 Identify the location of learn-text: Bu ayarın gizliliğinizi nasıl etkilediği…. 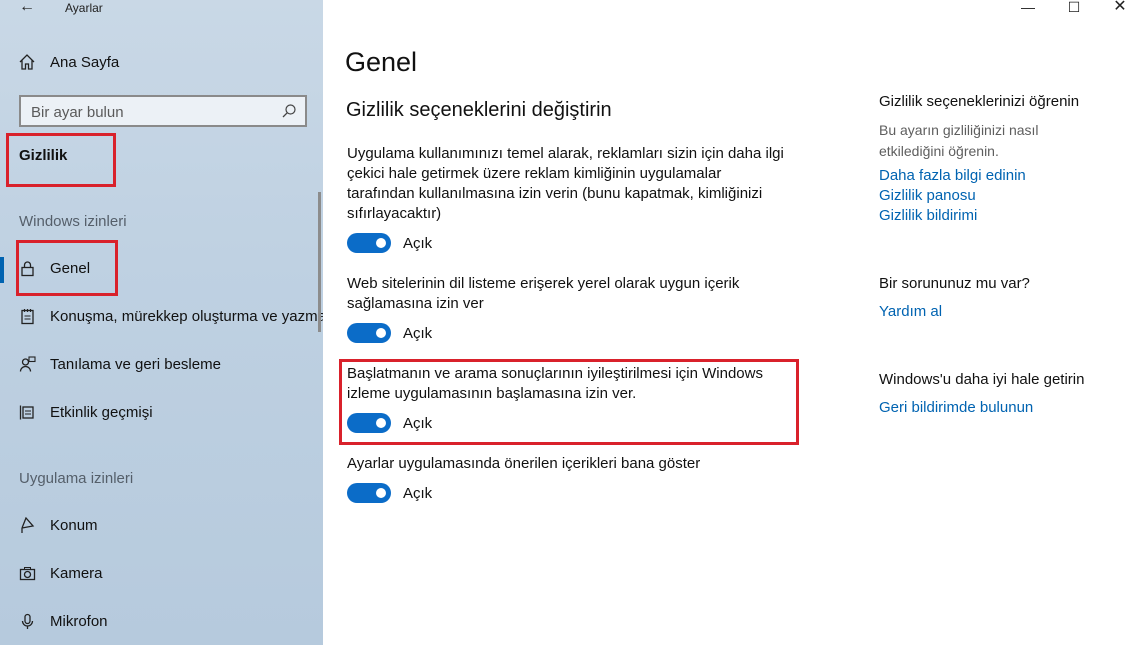
(959, 140).